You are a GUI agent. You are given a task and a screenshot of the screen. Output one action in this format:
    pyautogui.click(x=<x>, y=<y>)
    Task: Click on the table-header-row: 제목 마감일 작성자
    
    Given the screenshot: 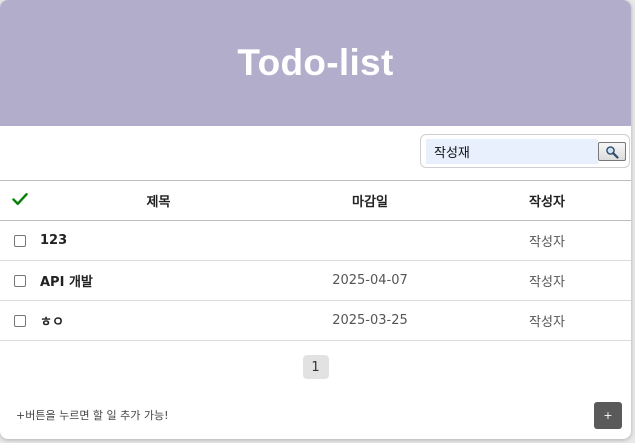 What is the action you would take?
    pyautogui.click(x=315, y=201)
    